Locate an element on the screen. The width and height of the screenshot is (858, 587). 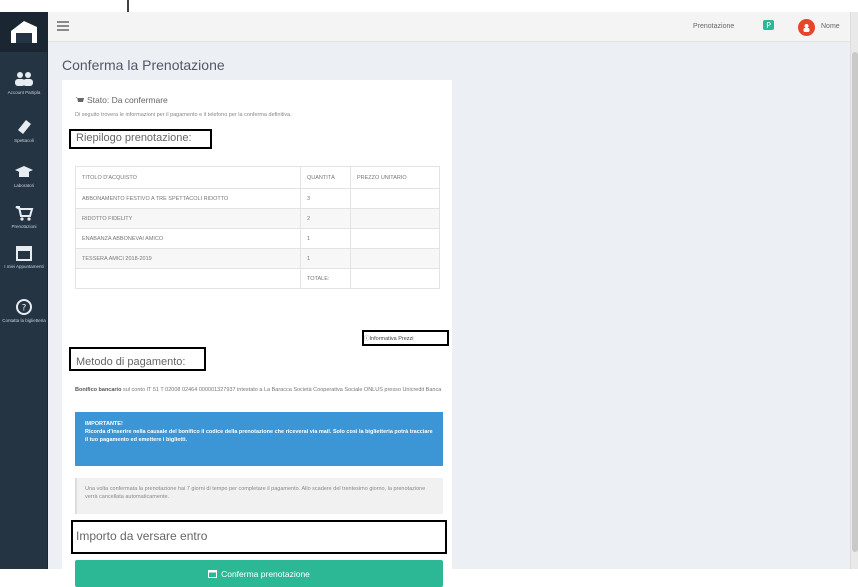
table-cell: ENABANZA ABBONEVAI AMICO is located at coordinates (188, 238).